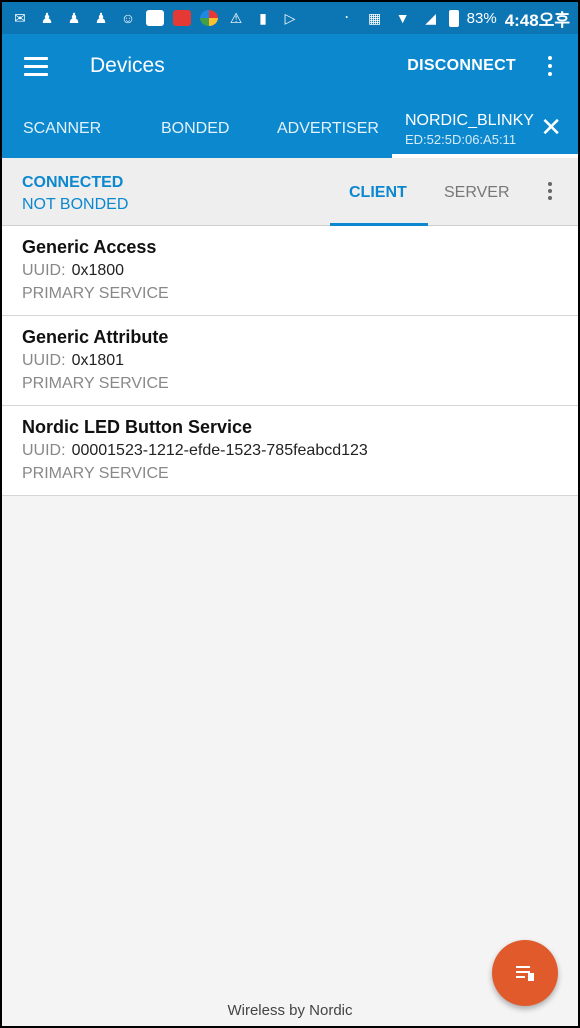 The height and width of the screenshot is (1028, 580). I want to click on chrome-icon, so click(209, 18).